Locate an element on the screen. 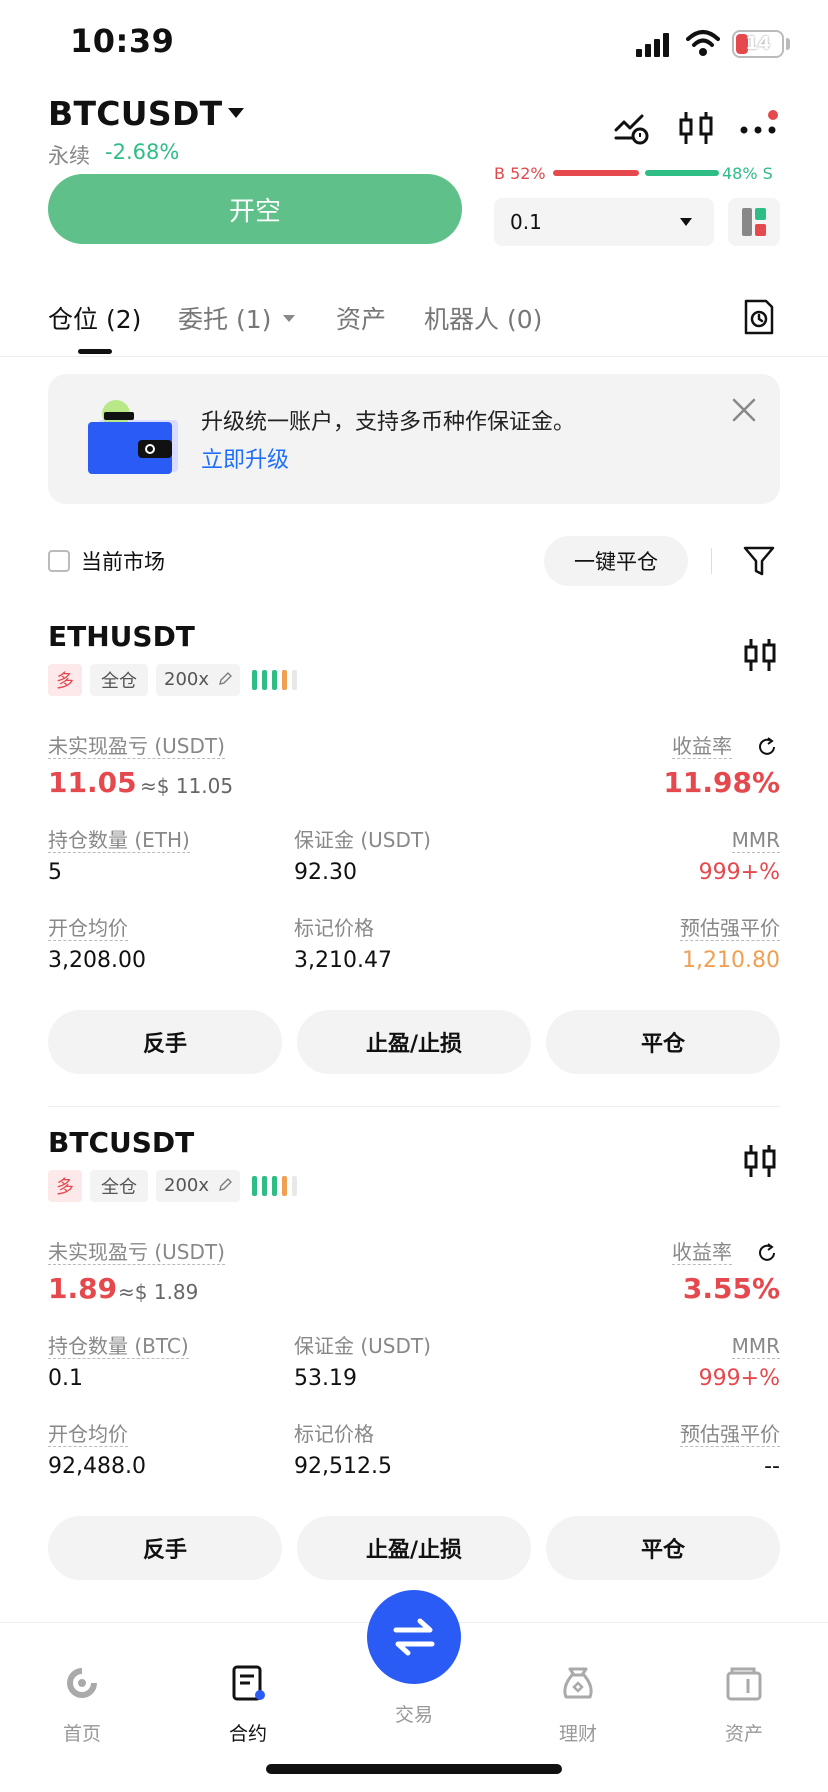  position-size-label: 持仓数量 (BTC) is located at coordinates (118, 1346).